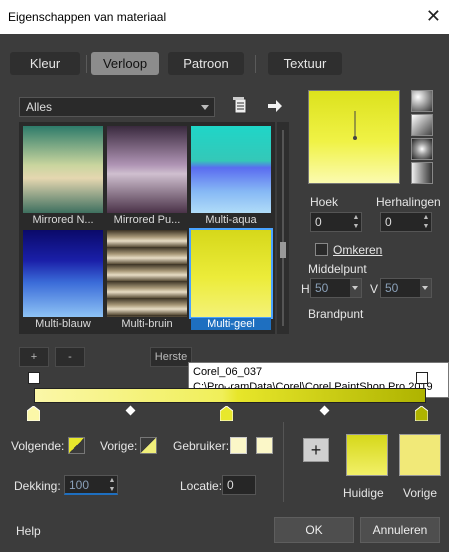 This screenshot has width=449, height=552. I want to click on close-icon: ✕, so click(433, 16).